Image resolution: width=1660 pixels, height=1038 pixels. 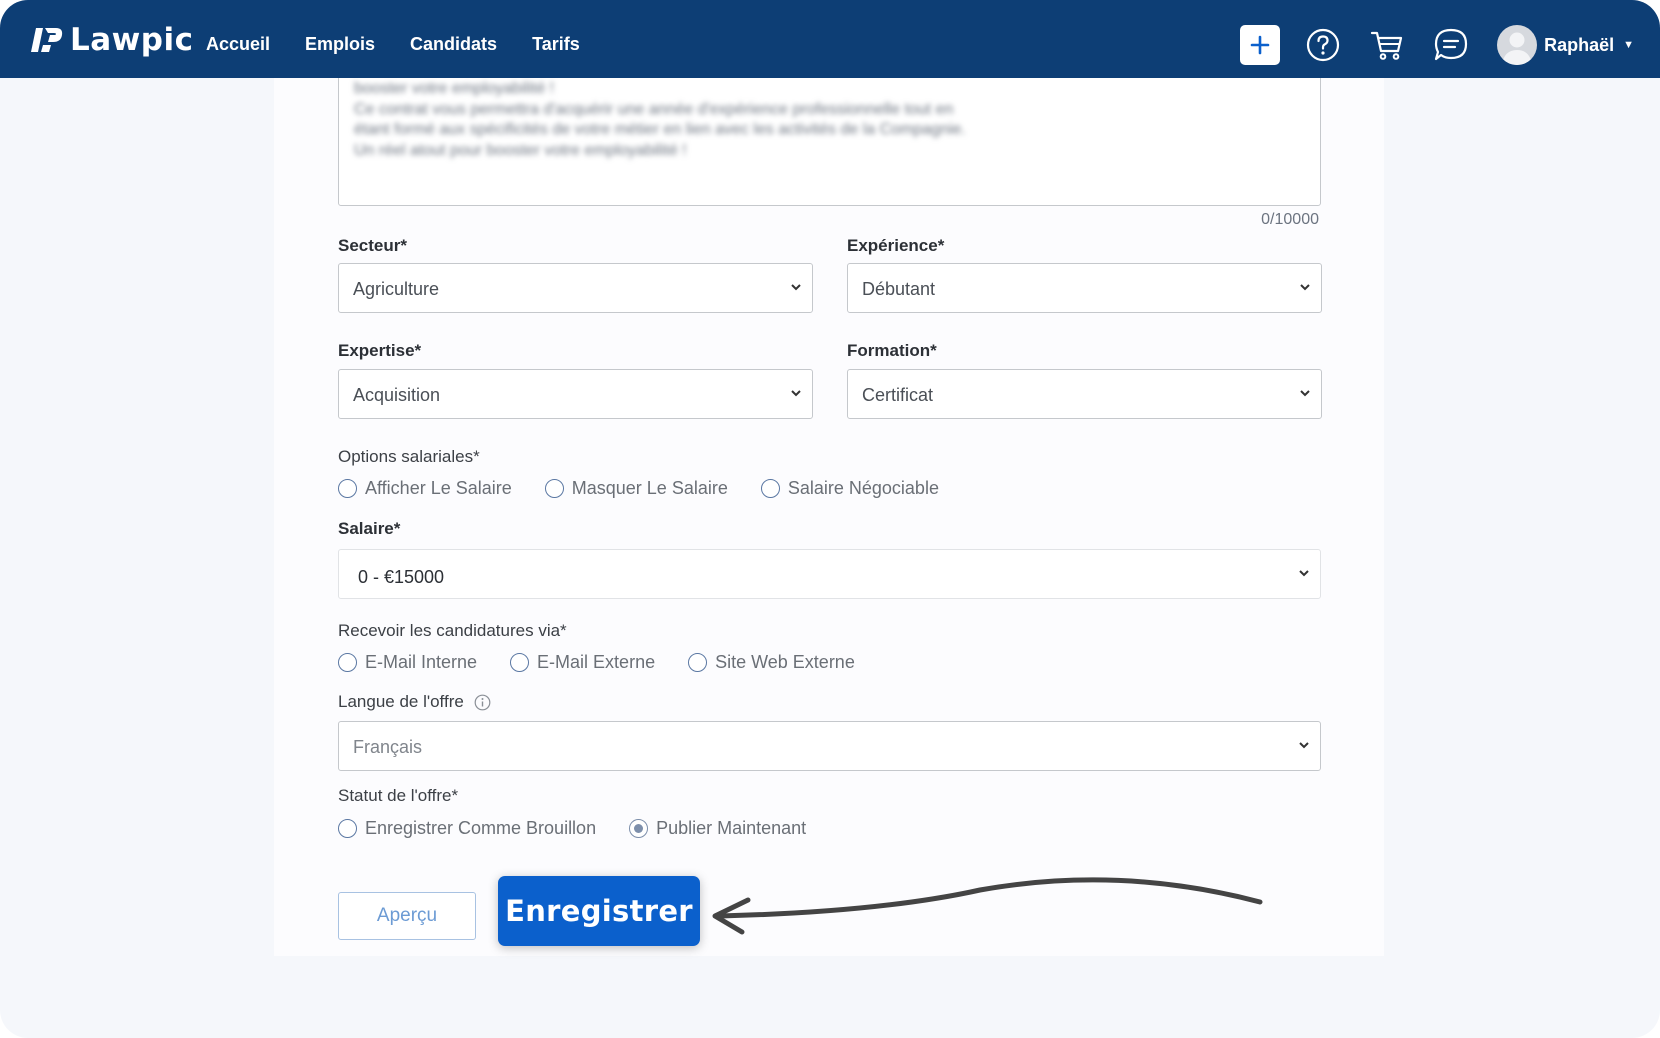 I want to click on salaire-label: Salaire*, so click(x=369, y=528).